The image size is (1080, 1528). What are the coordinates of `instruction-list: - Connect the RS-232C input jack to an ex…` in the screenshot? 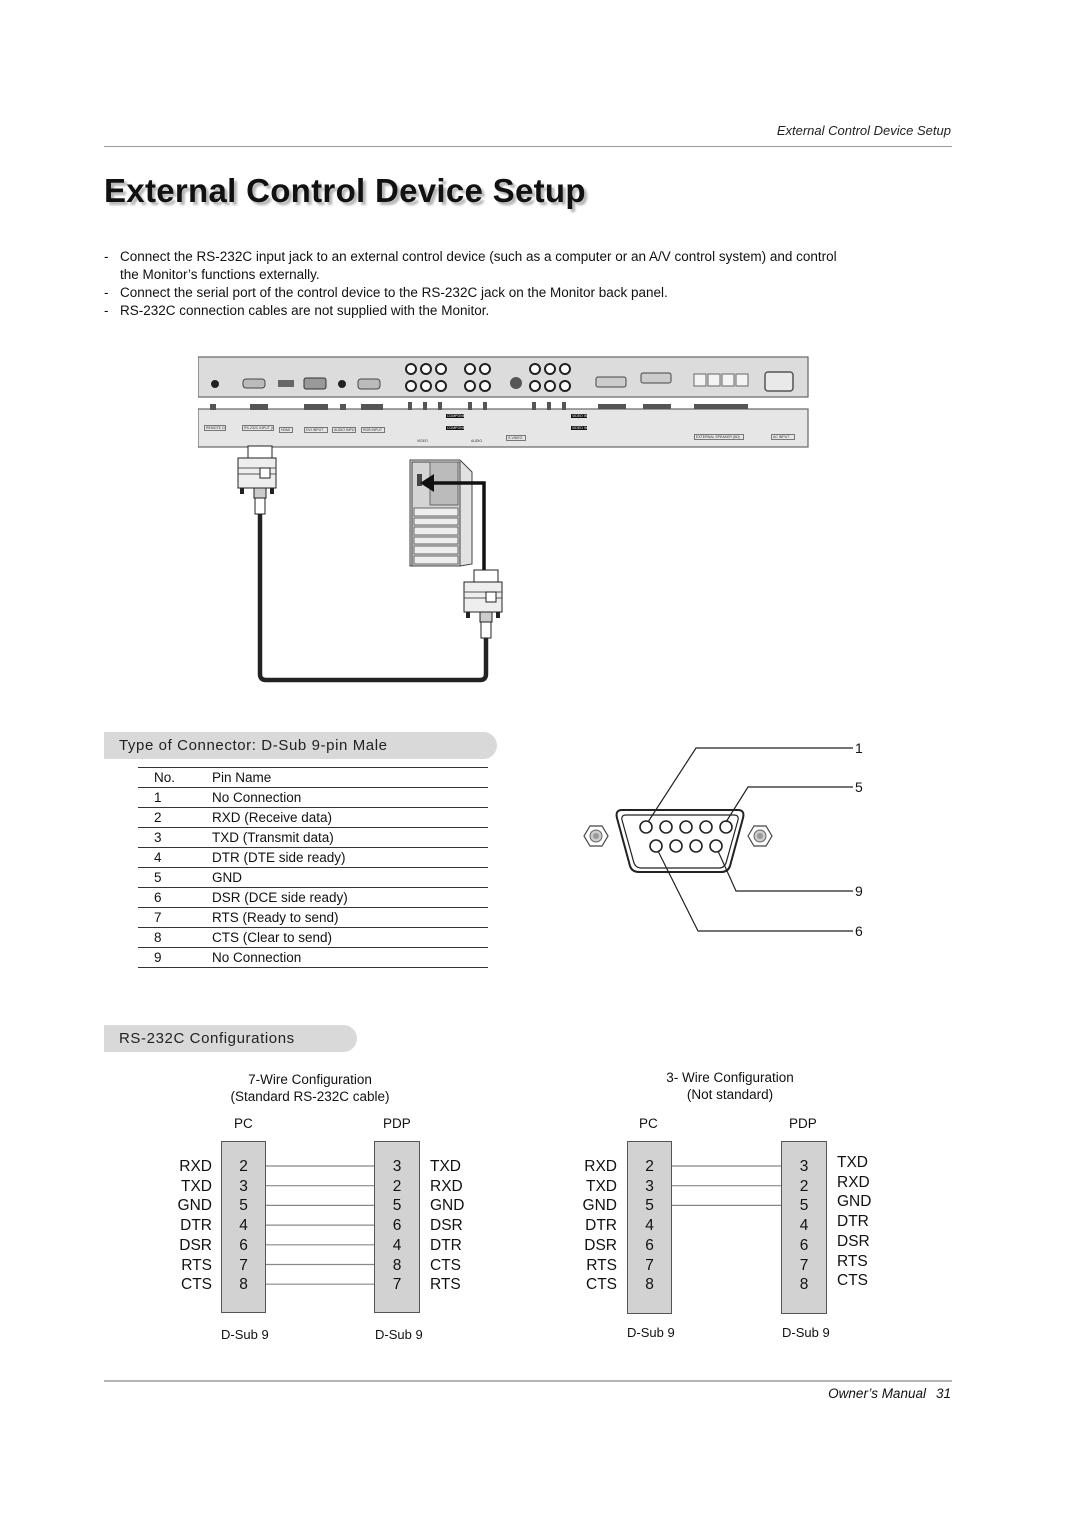 It's located at (474, 284).